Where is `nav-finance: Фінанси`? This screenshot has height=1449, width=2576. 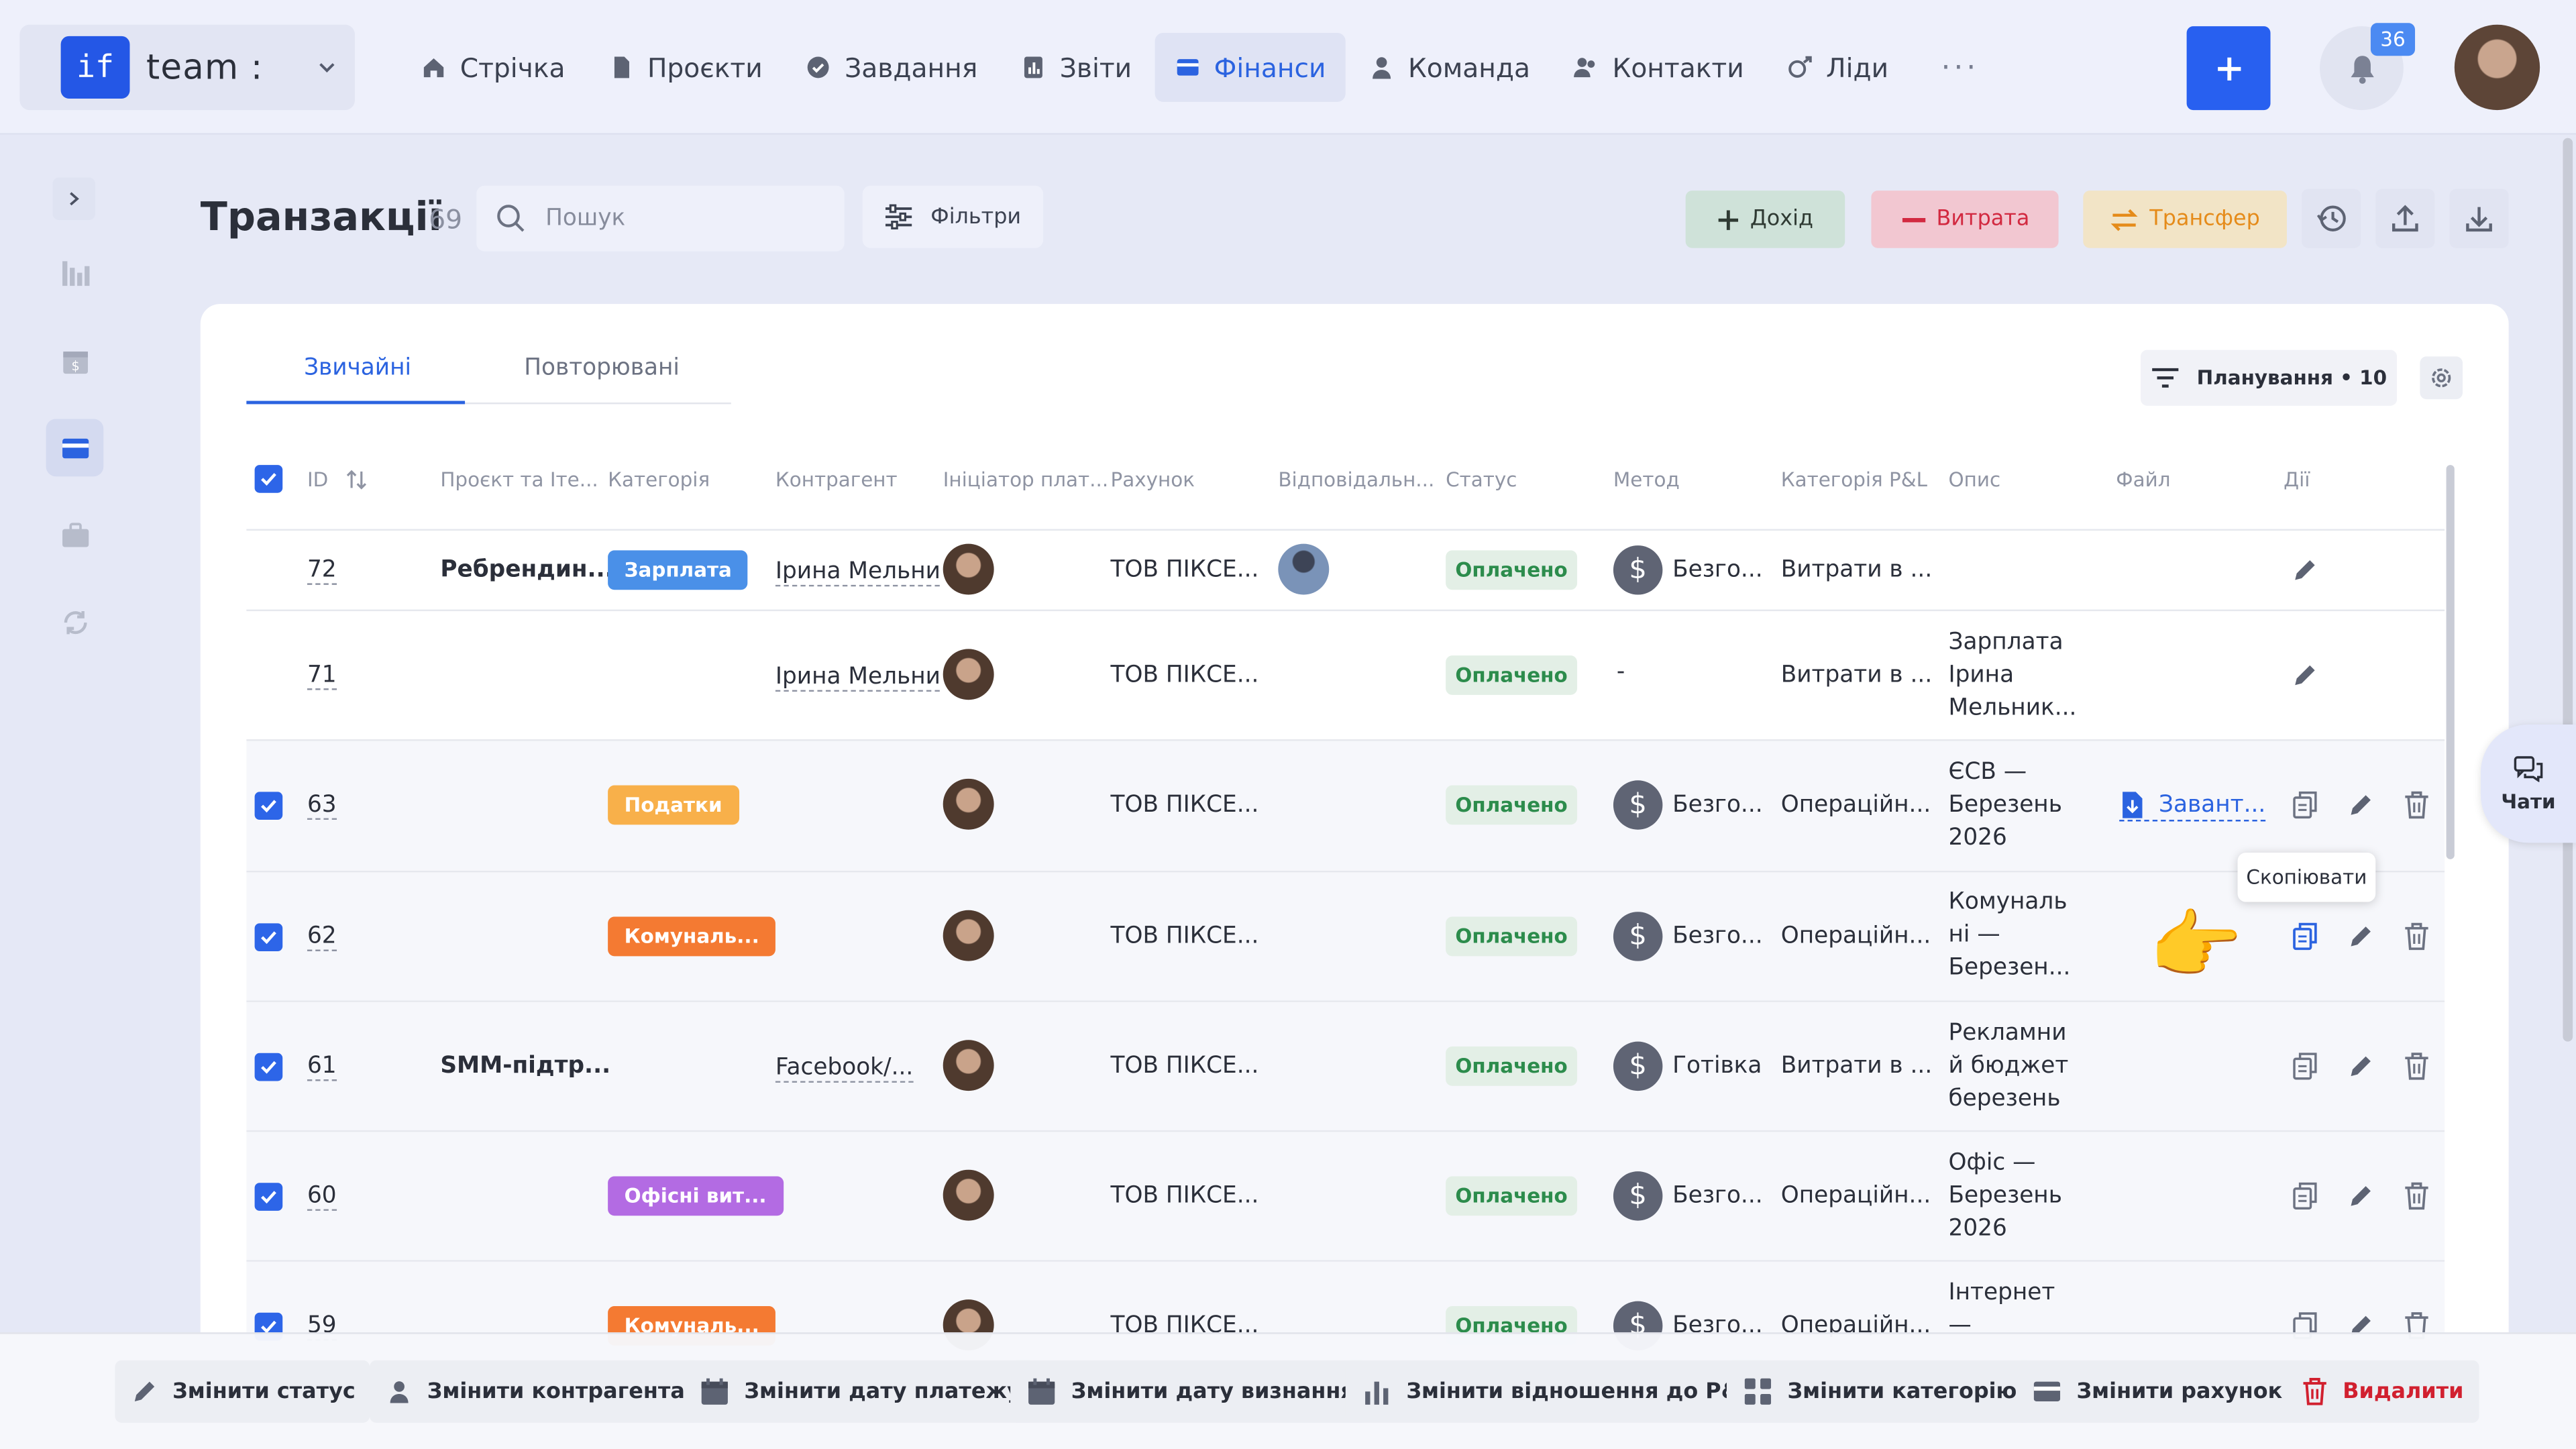
nav-finance: Фінанси is located at coordinates (1250, 67).